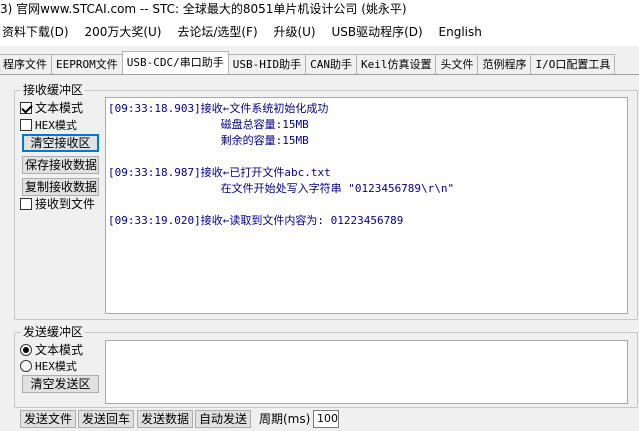 The height and width of the screenshot is (431, 639). I want to click on receive-text-mode-checkbox: 文本模式, so click(51, 108).